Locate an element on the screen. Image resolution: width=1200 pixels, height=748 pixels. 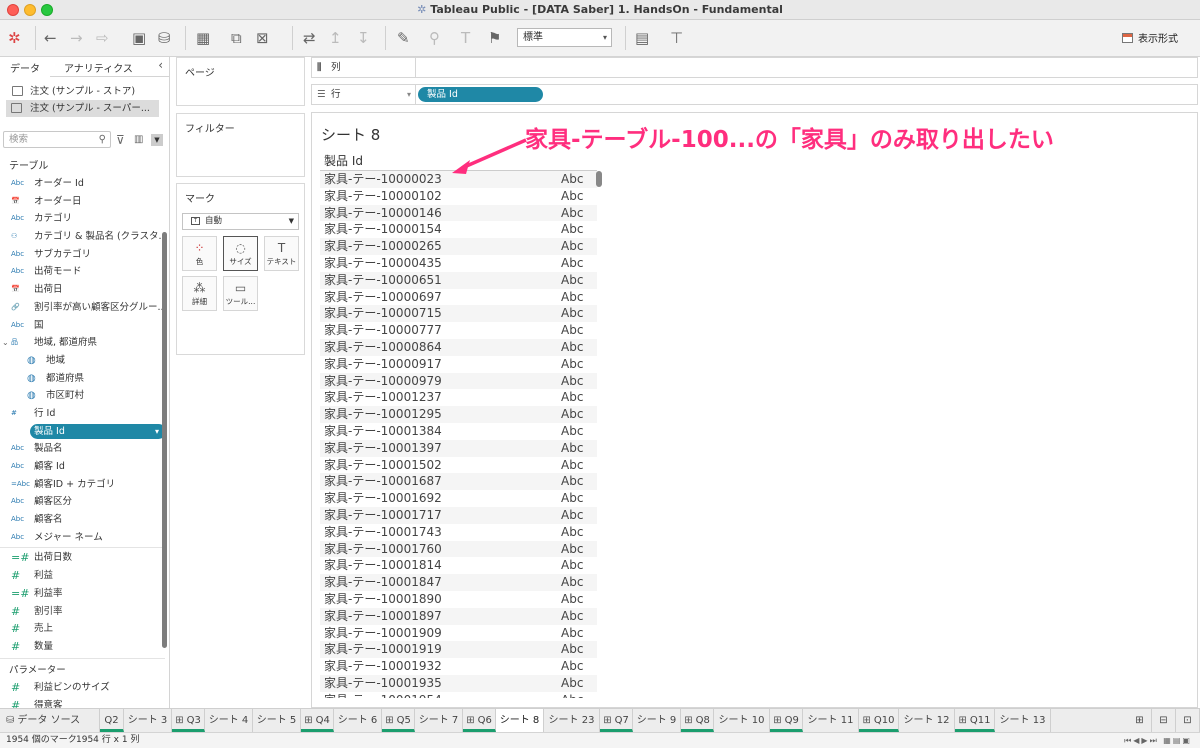
sheet-tab: シート 4 is located at coordinates (229, 720).